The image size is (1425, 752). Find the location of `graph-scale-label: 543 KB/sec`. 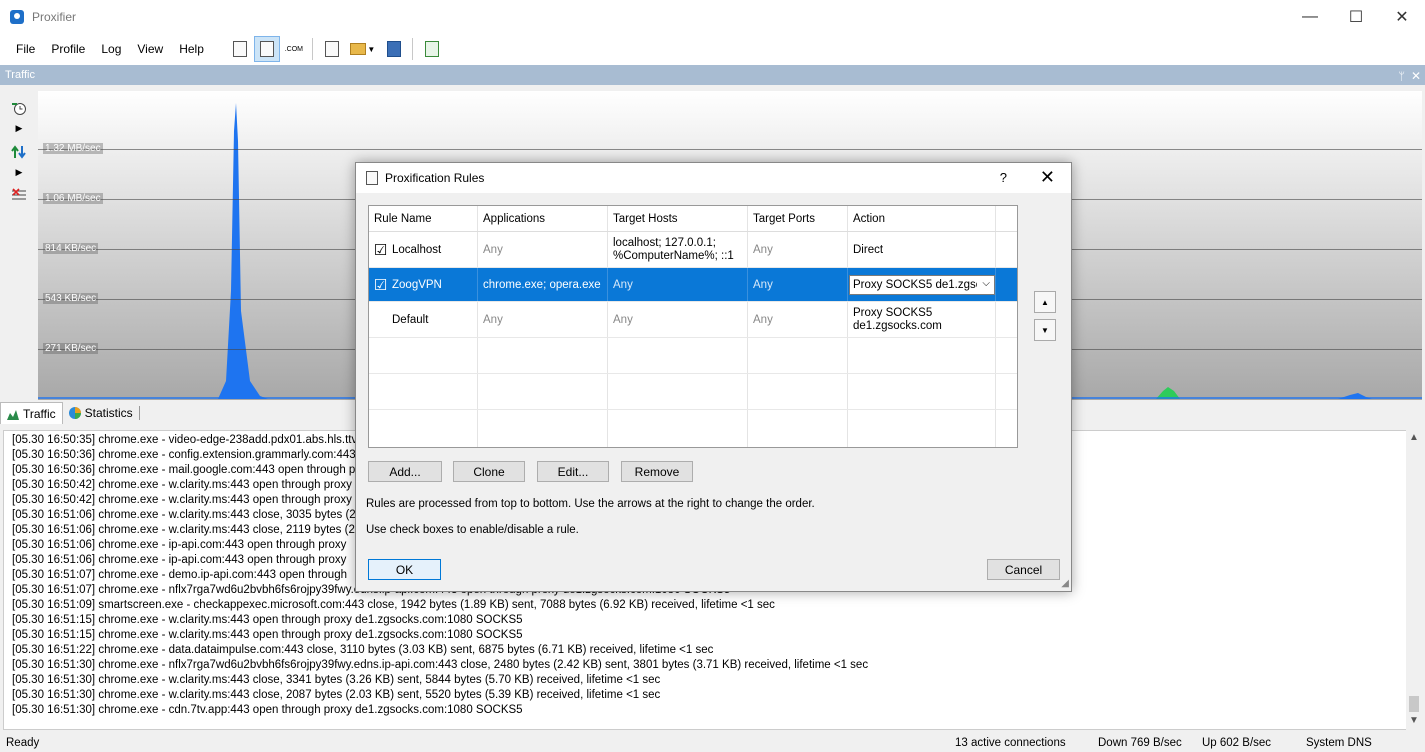

graph-scale-label: 543 KB/sec is located at coordinates (71, 298).